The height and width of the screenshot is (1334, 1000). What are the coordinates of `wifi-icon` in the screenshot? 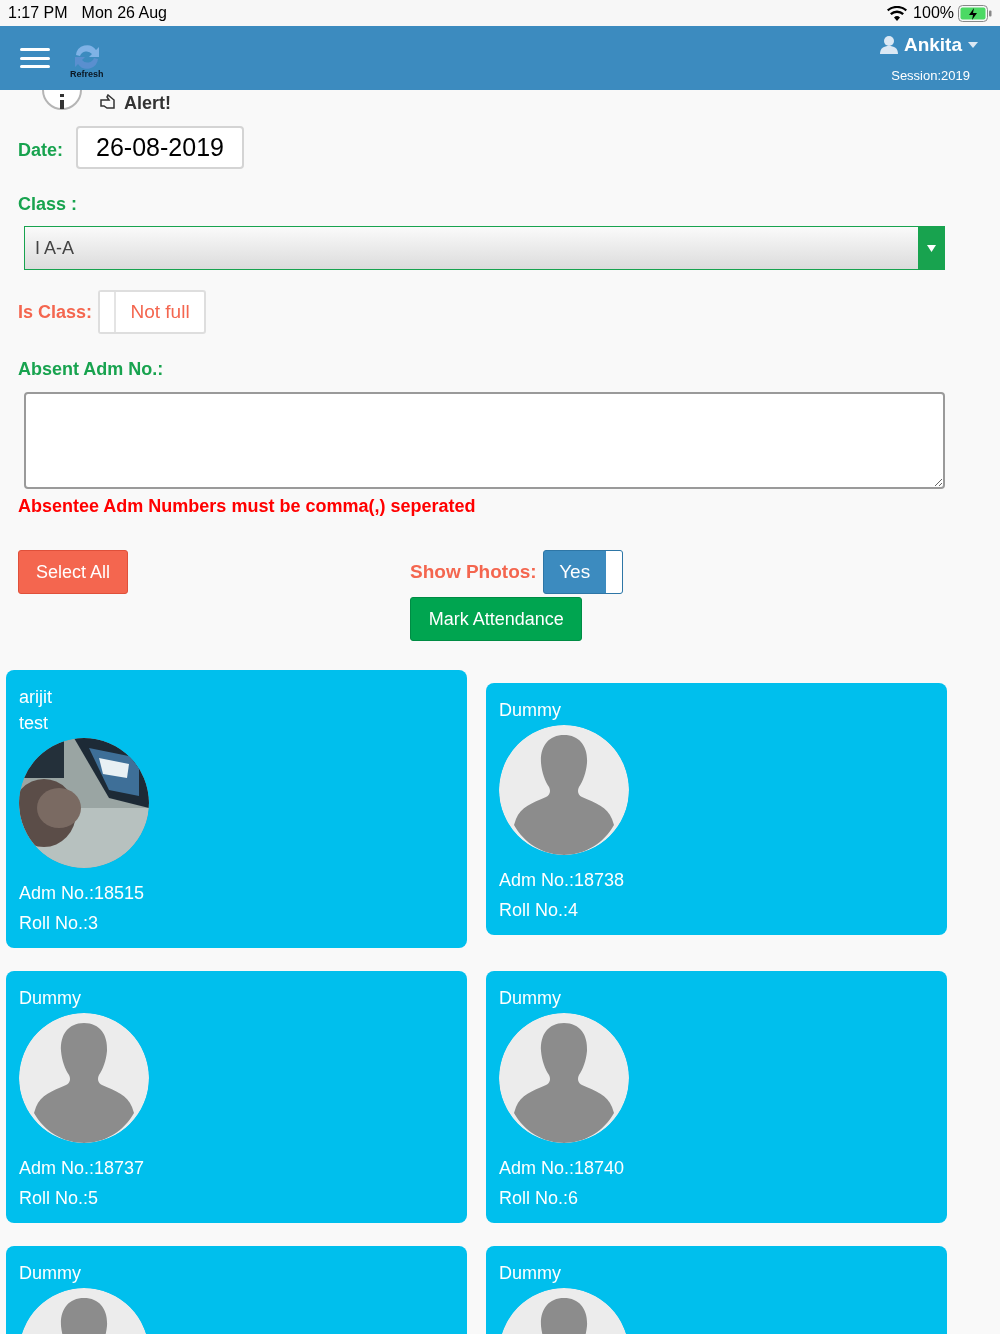 It's located at (897, 13).